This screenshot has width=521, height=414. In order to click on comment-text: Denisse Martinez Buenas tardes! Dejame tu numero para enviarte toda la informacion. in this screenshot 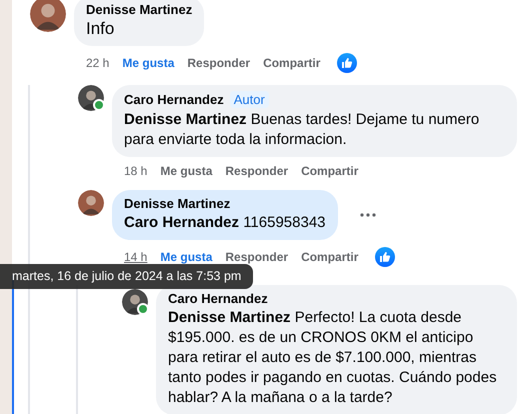, I will do `click(302, 130)`.